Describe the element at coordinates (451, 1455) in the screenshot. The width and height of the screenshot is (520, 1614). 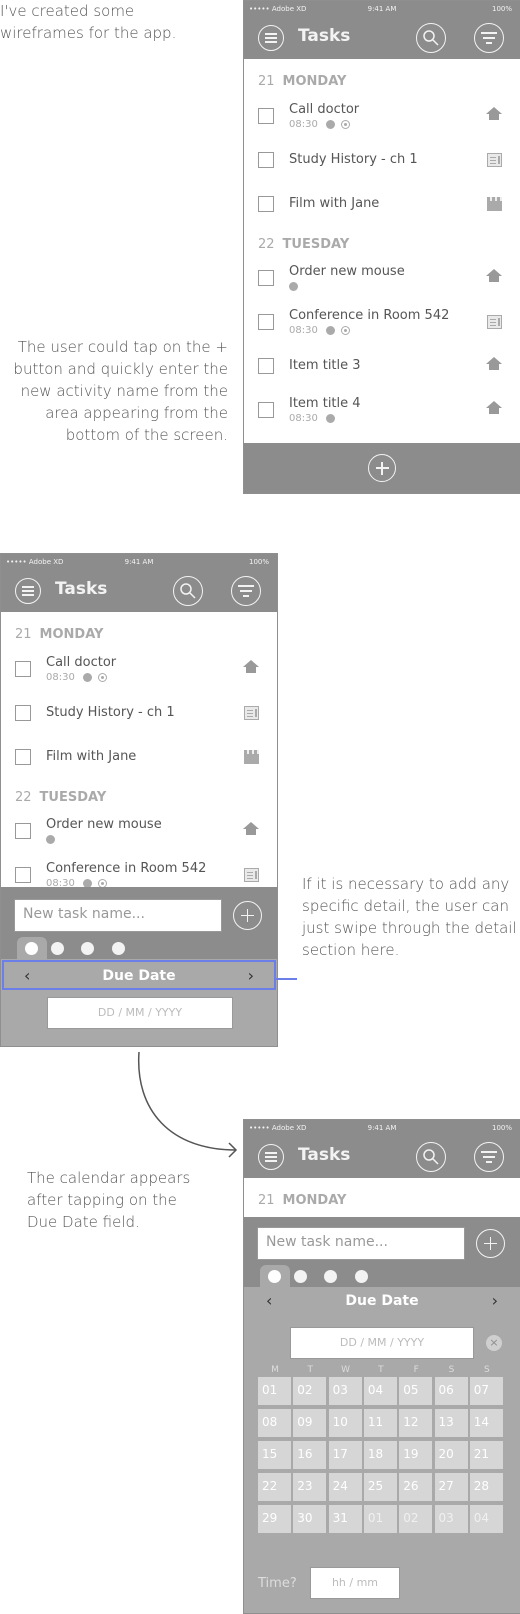
I see `calendar-day: 20` at that location.